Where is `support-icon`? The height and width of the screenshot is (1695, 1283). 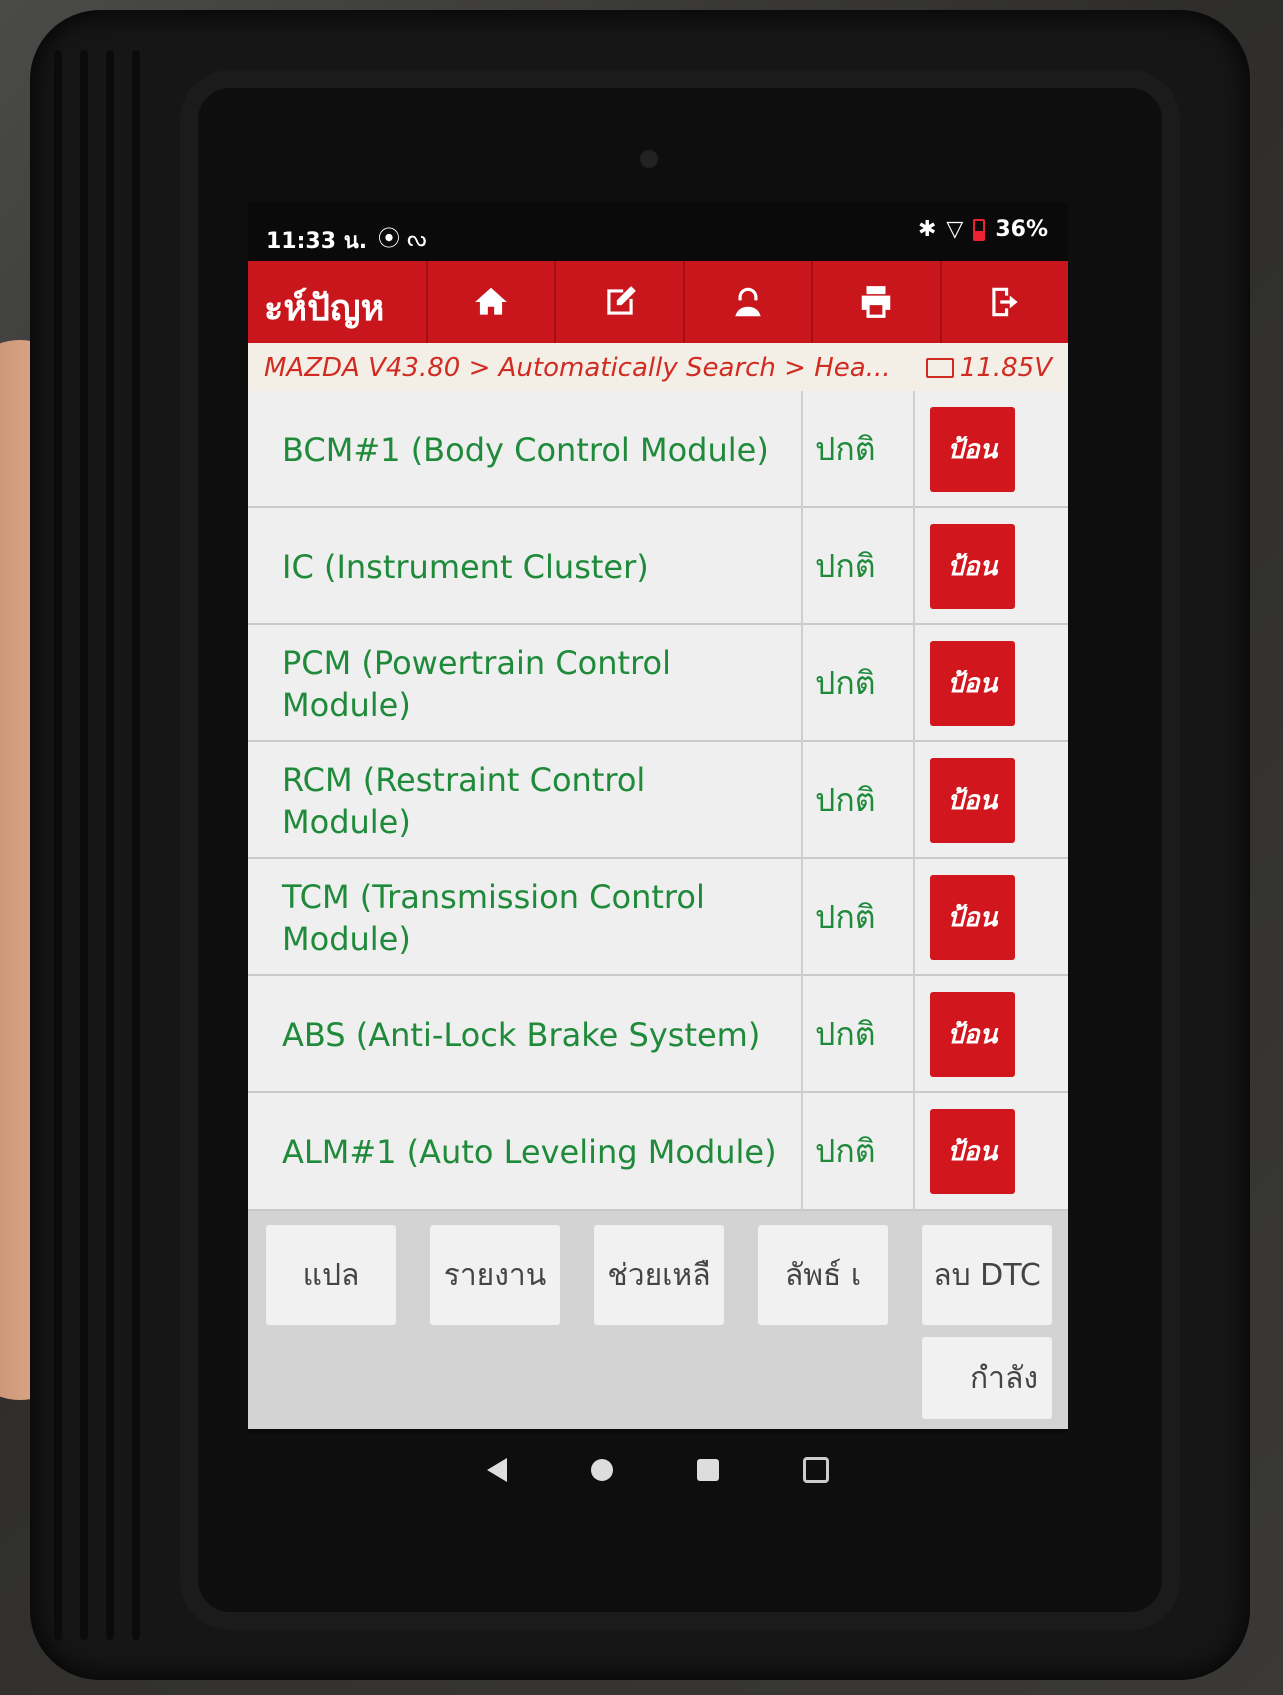 support-icon is located at coordinates (748, 302).